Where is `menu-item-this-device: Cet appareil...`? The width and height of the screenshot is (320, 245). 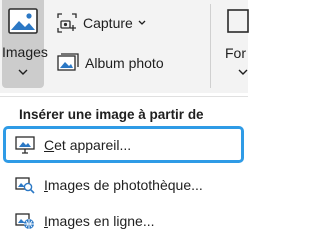 menu-item-this-device: Cet appareil... is located at coordinates (123, 144).